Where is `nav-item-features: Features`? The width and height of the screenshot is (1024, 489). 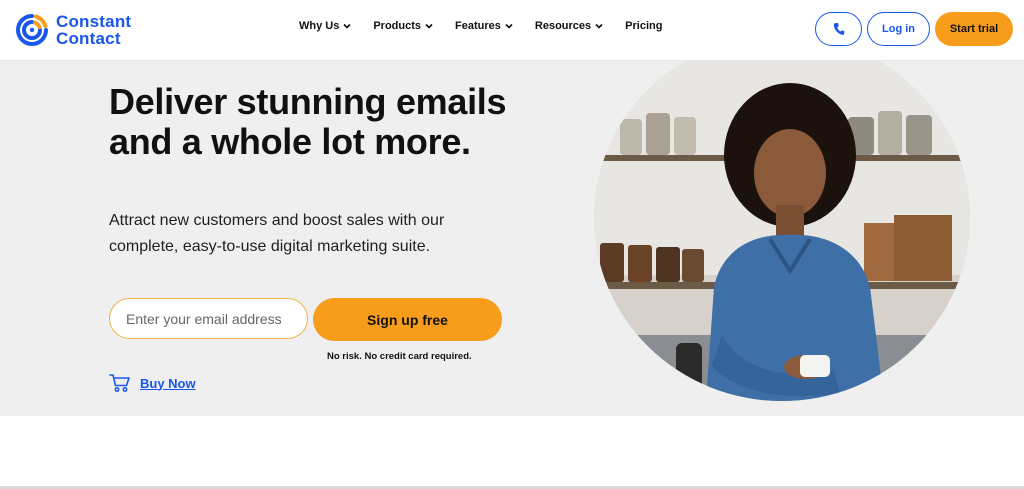 nav-item-features: Features is located at coordinates (484, 26).